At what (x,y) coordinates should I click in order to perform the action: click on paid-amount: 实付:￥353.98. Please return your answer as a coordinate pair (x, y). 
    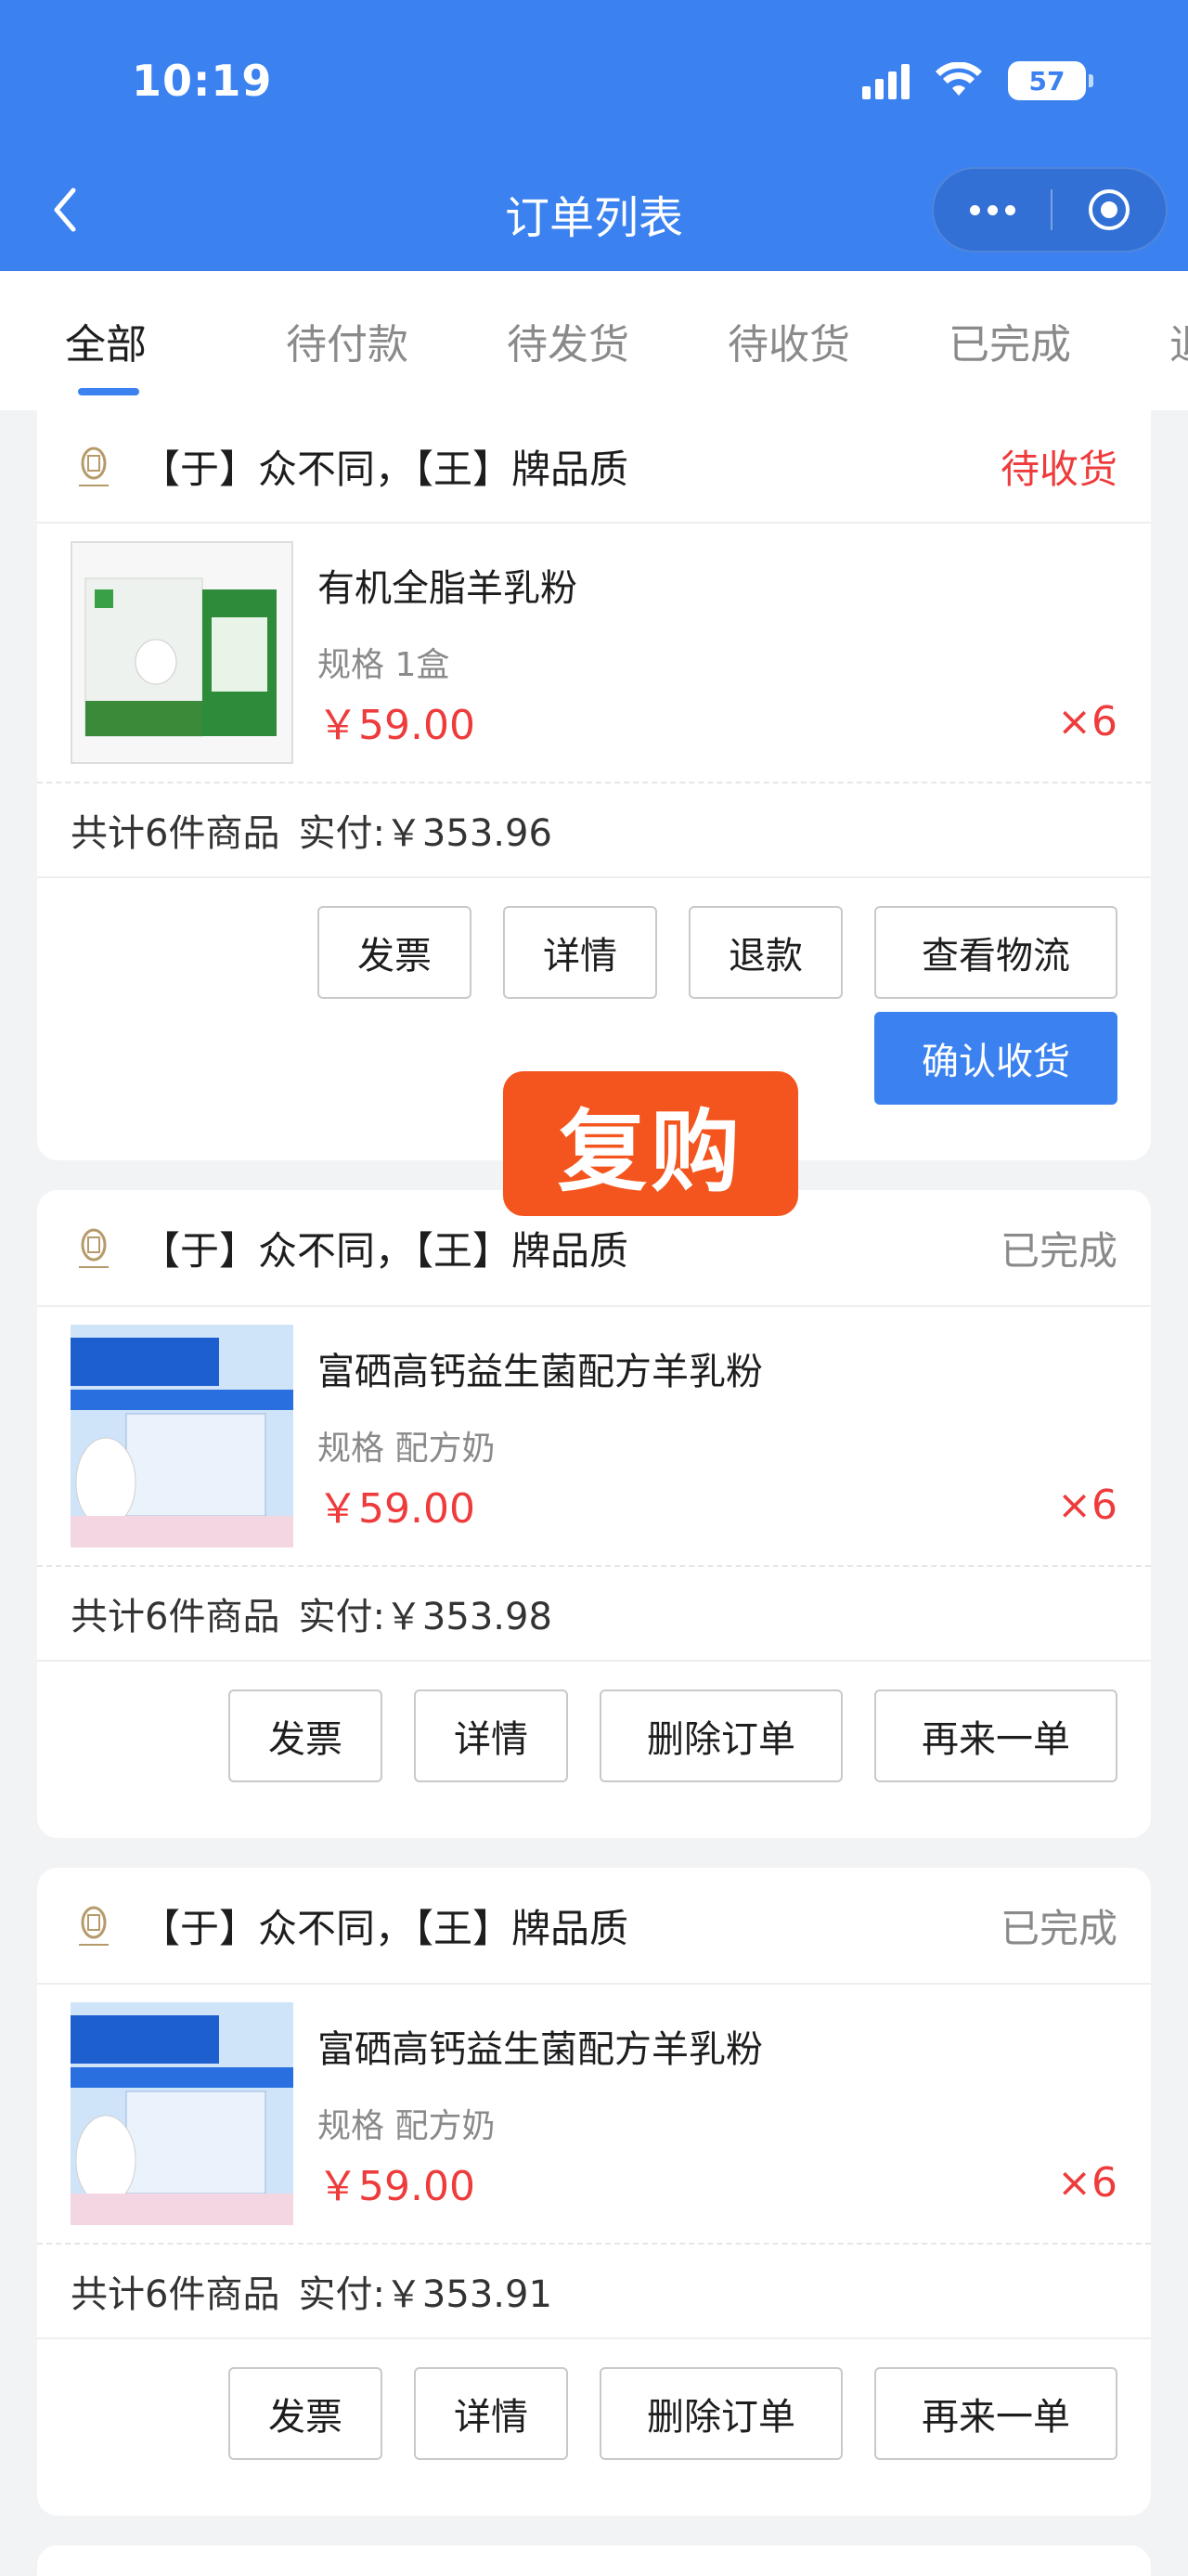
    Looking at the image, I should click on (425, 1617).